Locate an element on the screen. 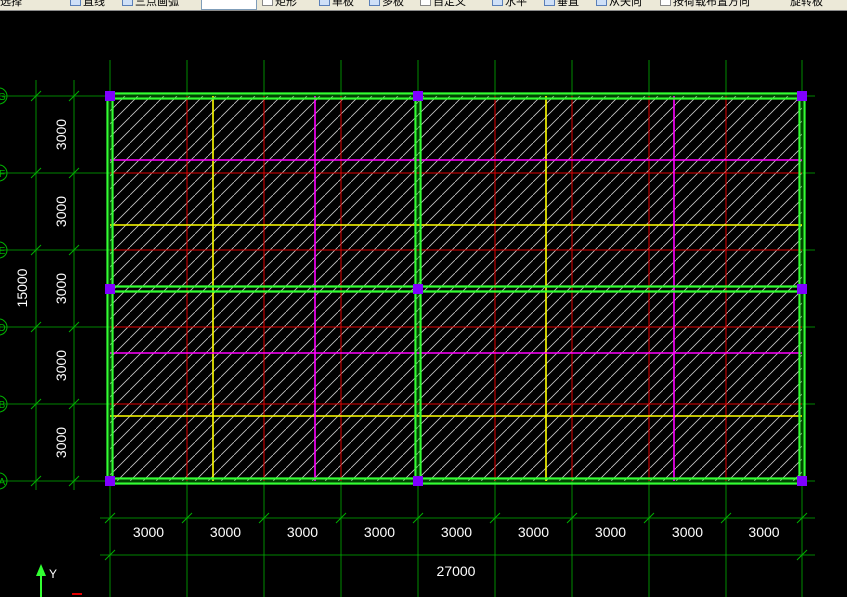 Image resolution: width=847 pixels, height=597 pixels. axis-bubble-label: F is located at coordinates (2, 174).